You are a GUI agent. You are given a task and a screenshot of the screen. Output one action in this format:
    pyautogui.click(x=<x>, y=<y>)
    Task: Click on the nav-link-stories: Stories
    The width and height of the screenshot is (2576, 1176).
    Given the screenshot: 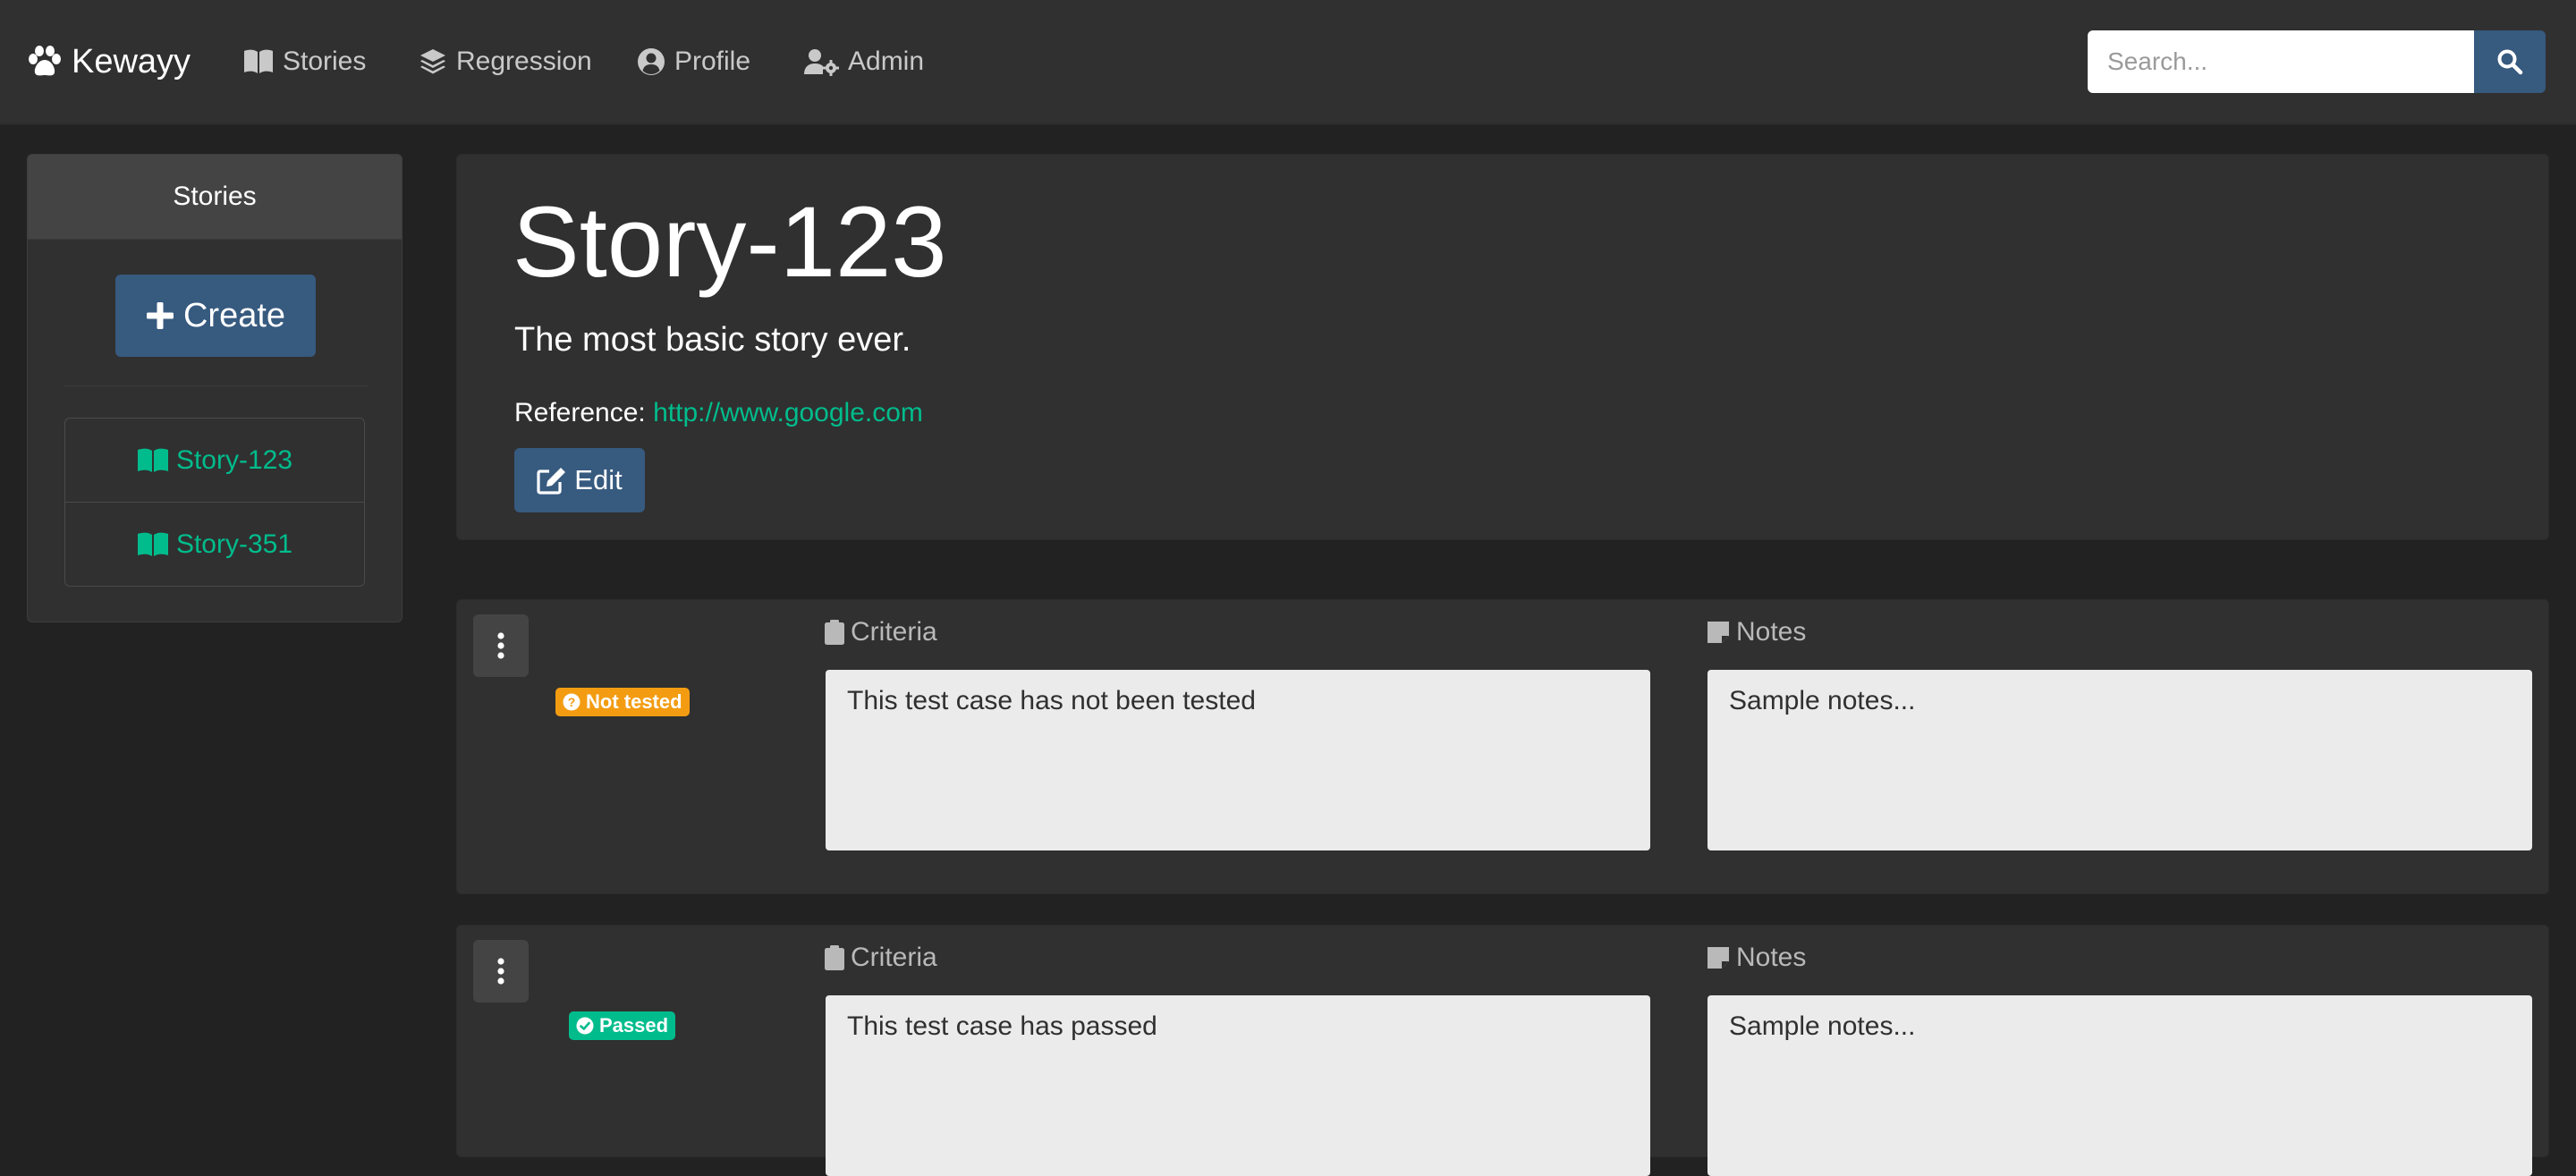 What is the action you would take?
    pyautogui.click(x=304, y=62)
    